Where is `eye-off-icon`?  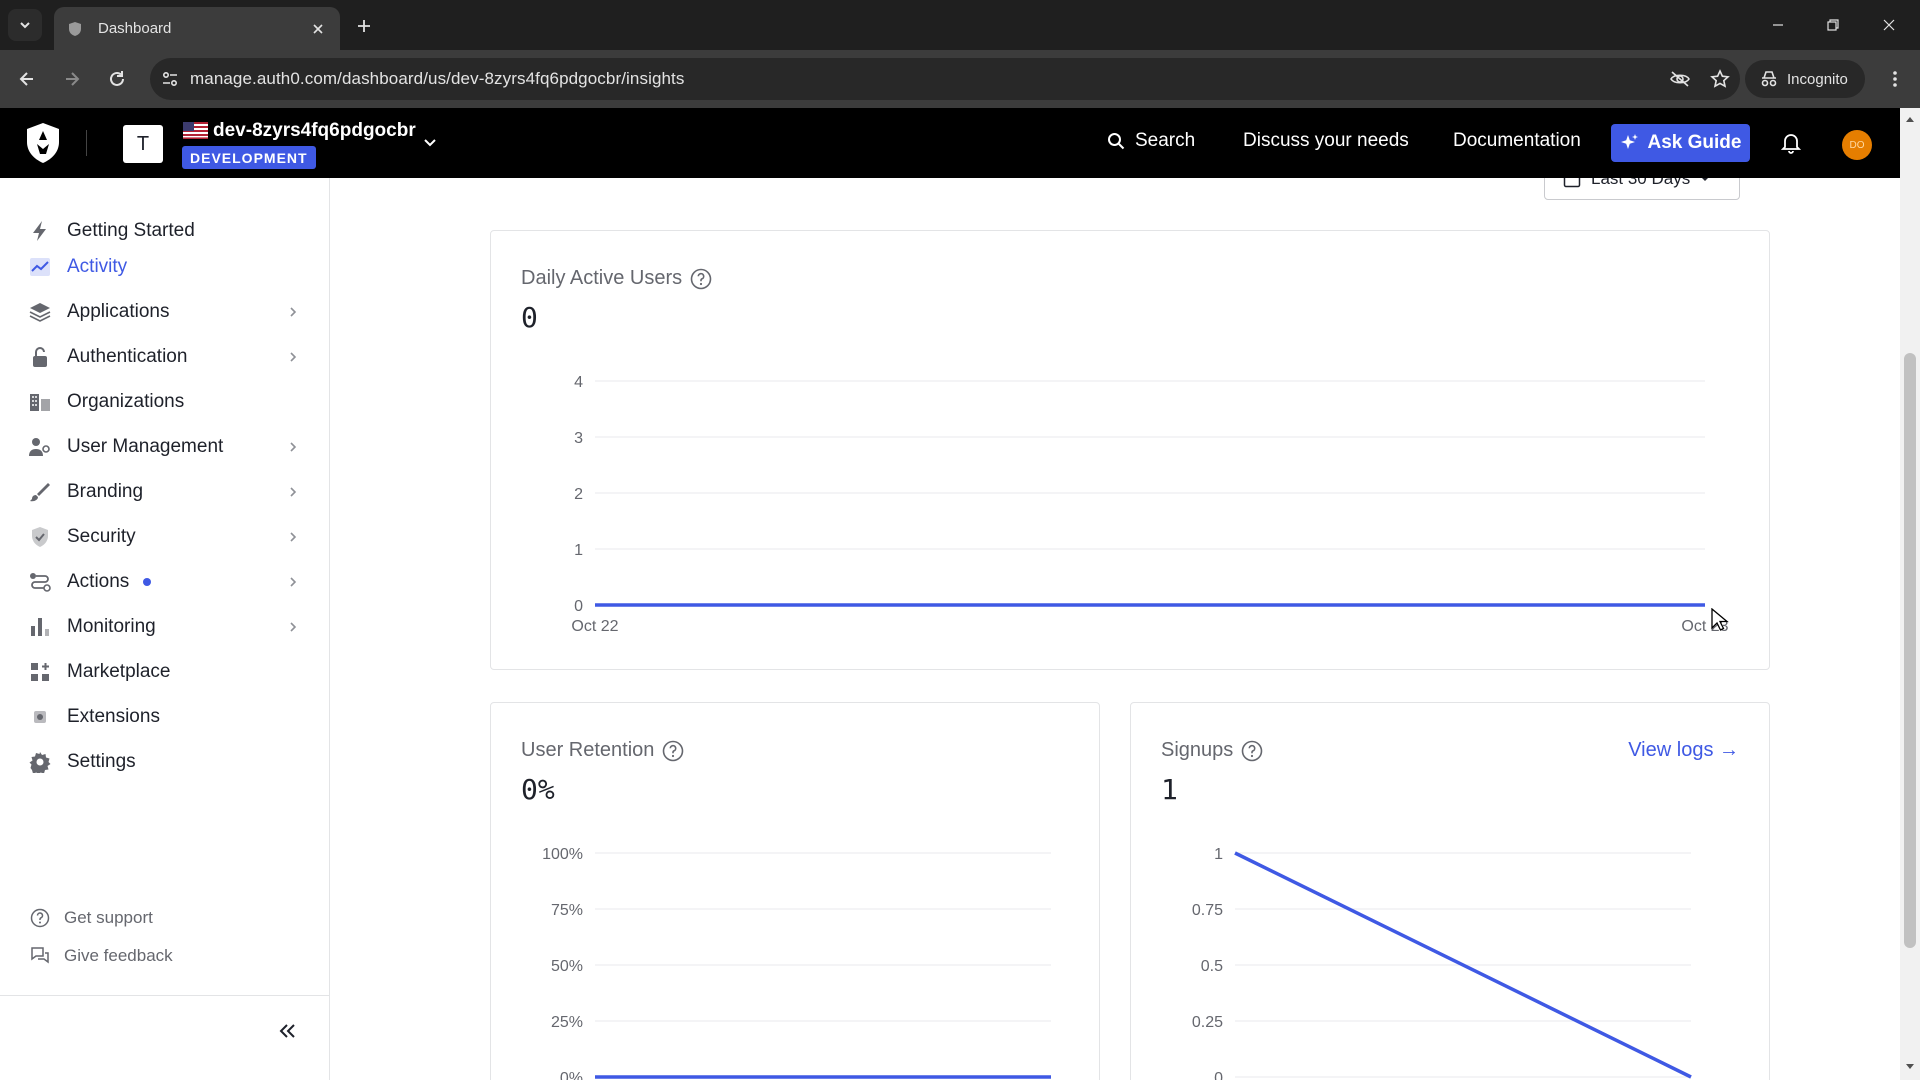 eye-off-icon is located at coordinates (1680, 79).